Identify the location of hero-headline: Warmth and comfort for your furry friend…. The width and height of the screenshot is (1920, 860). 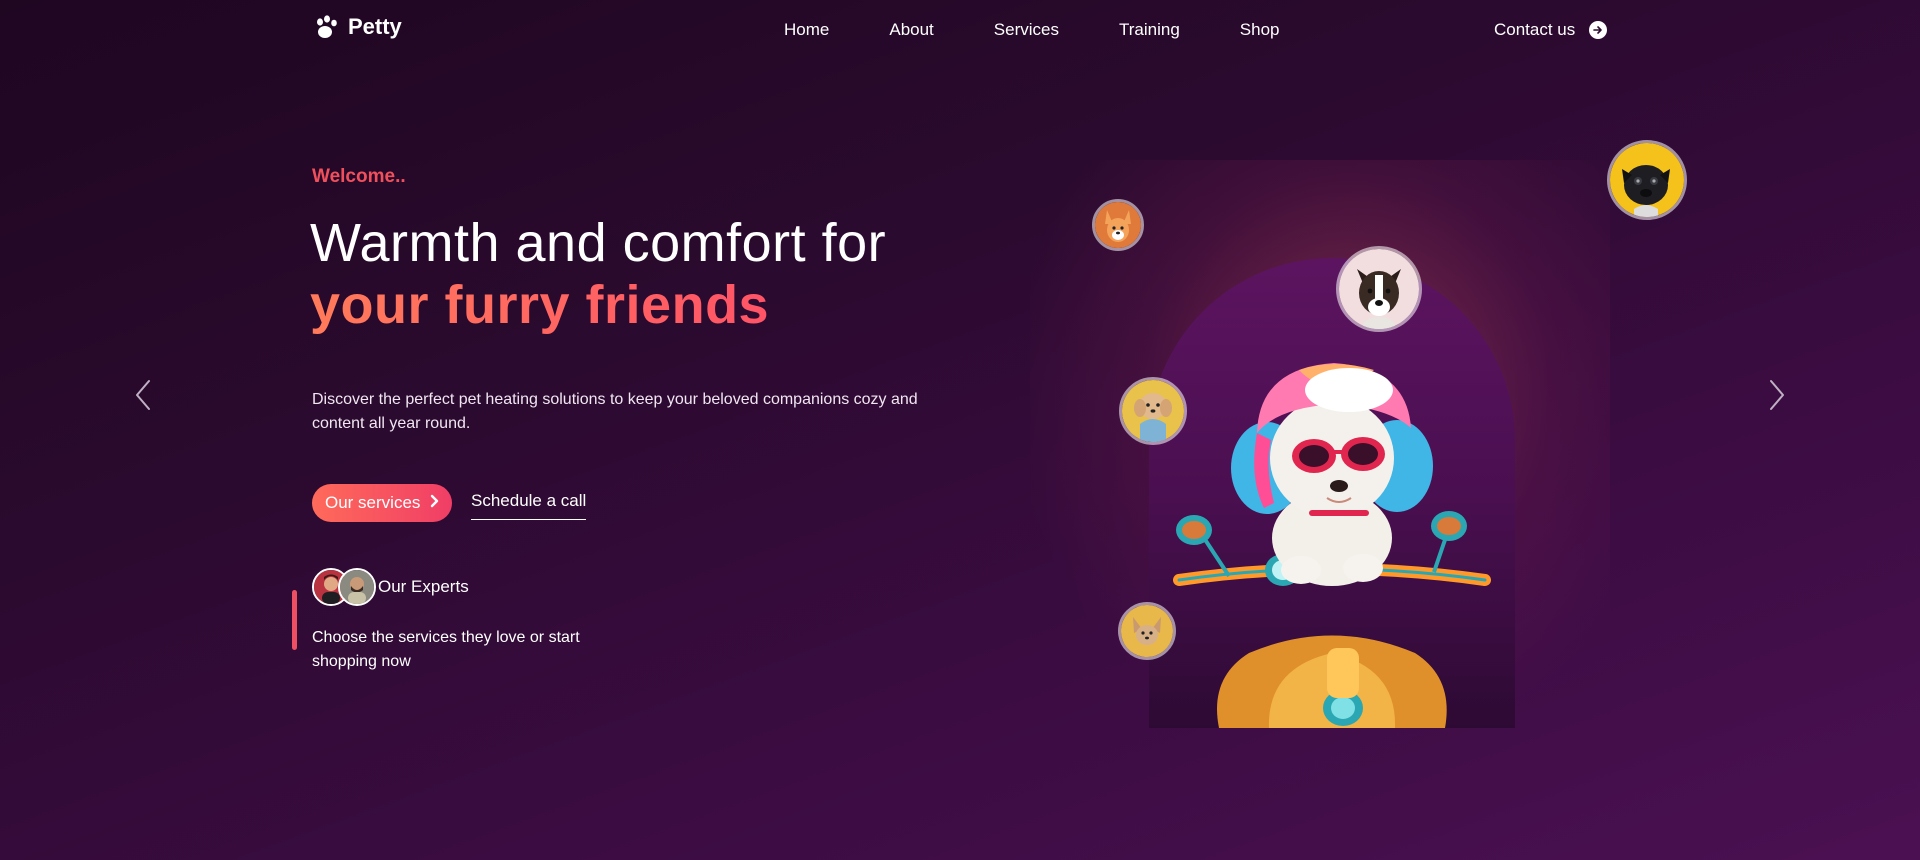
(598, 274).